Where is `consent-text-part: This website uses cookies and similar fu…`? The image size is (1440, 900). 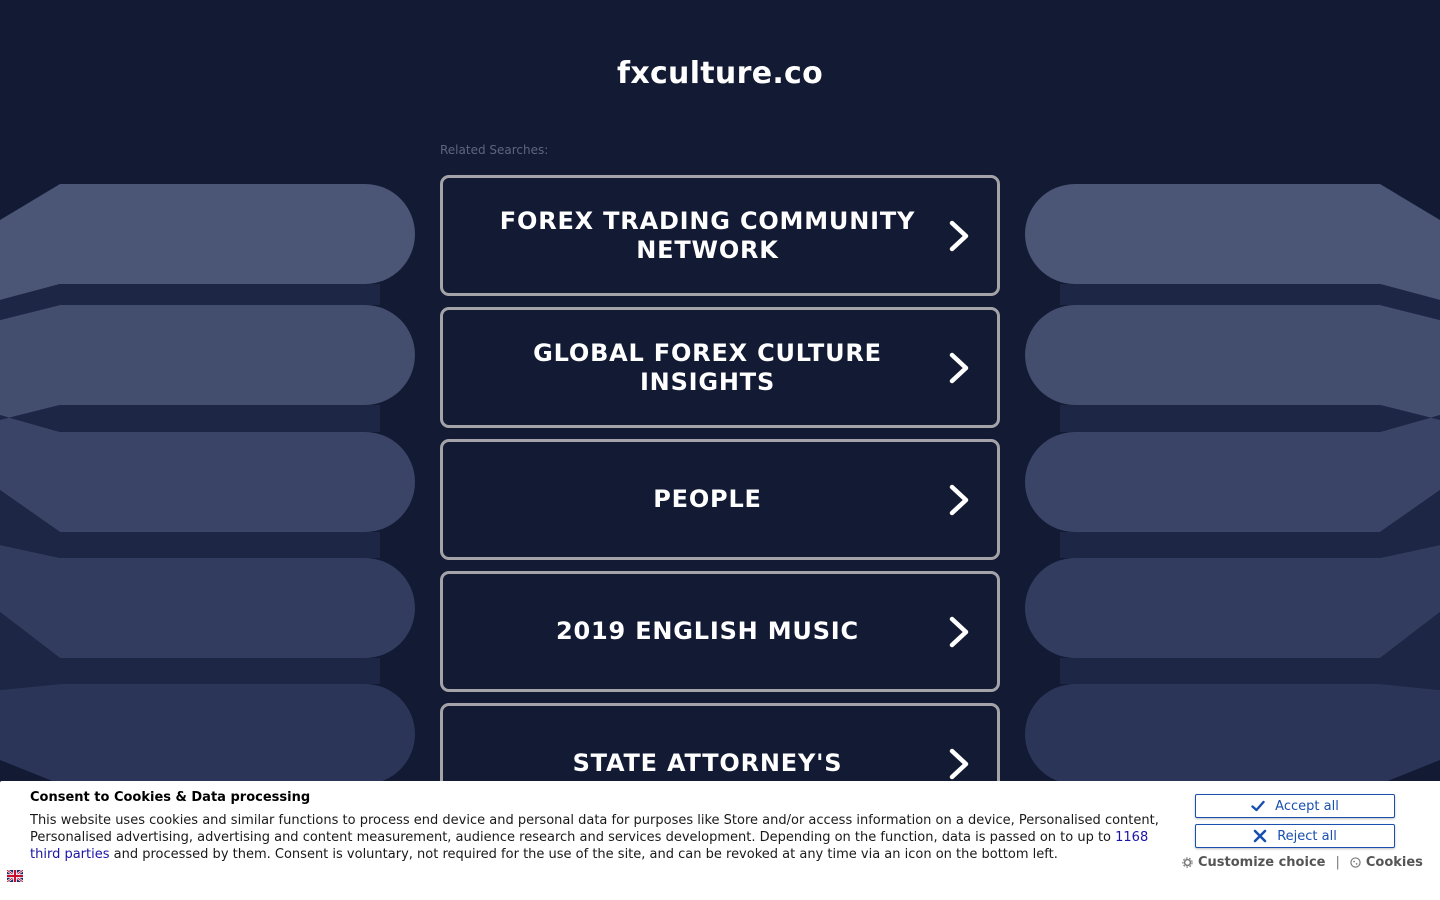
consent-text-part: This website uses cookies and similar fu… is located at coordinates (594, 829).